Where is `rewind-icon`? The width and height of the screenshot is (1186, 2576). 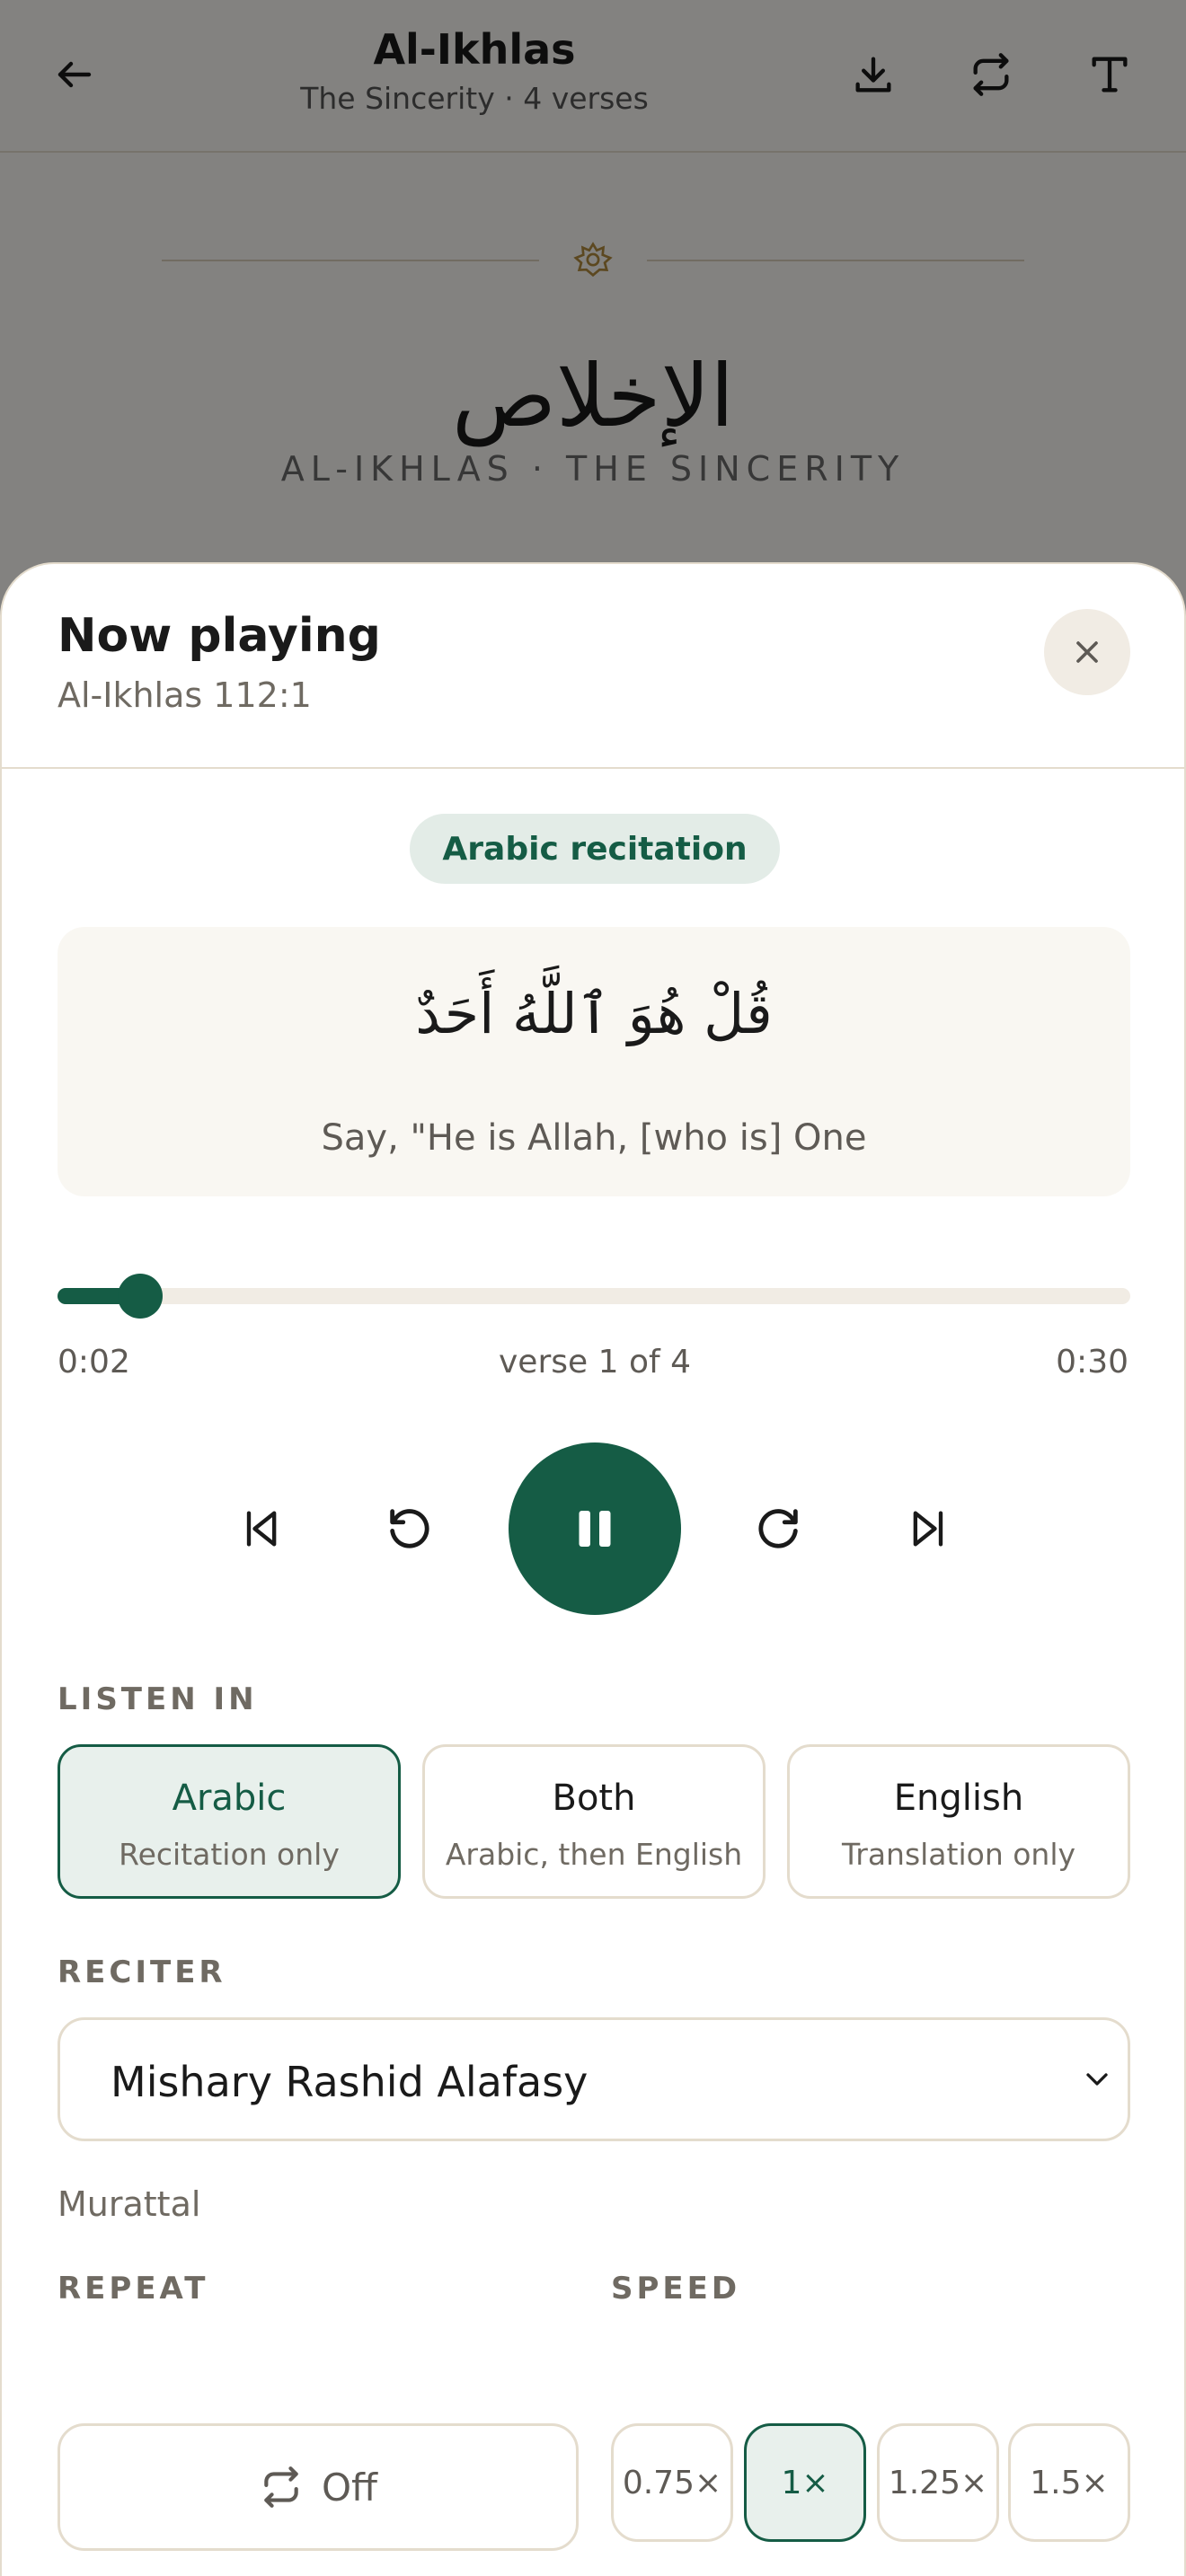 rewind-icon is located at coordinates (409, 1528).